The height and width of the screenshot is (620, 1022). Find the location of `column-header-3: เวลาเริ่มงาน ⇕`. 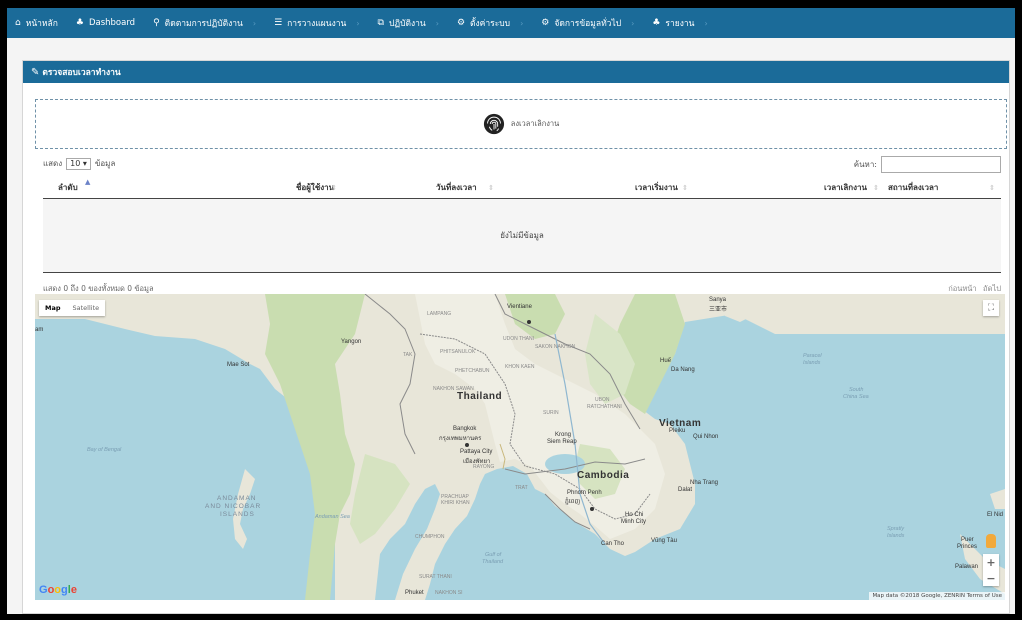

column-header-3: เวลาเริ่มงาน ⇕ is located at coordinates (597, 187).